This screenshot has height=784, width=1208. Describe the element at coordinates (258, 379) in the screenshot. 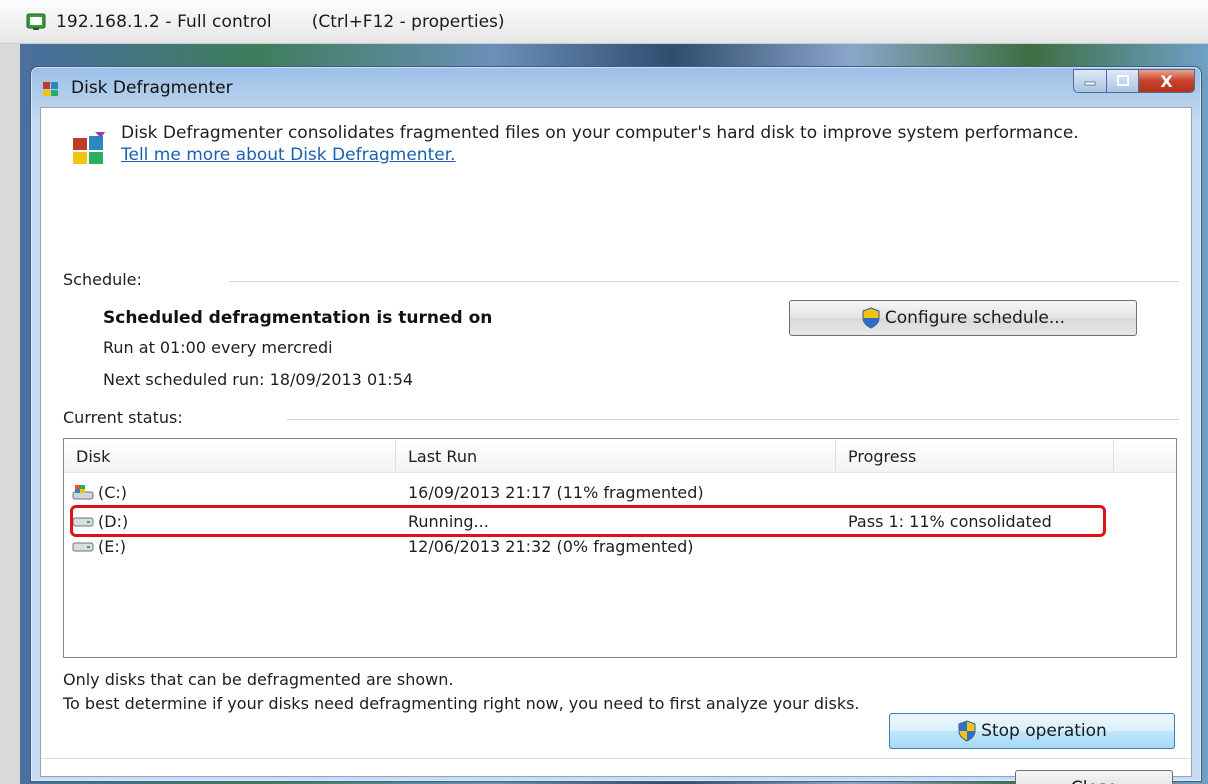

I see `next-scheduled-run: Next scheduled run: 18/09/2013 01:54` at that location.